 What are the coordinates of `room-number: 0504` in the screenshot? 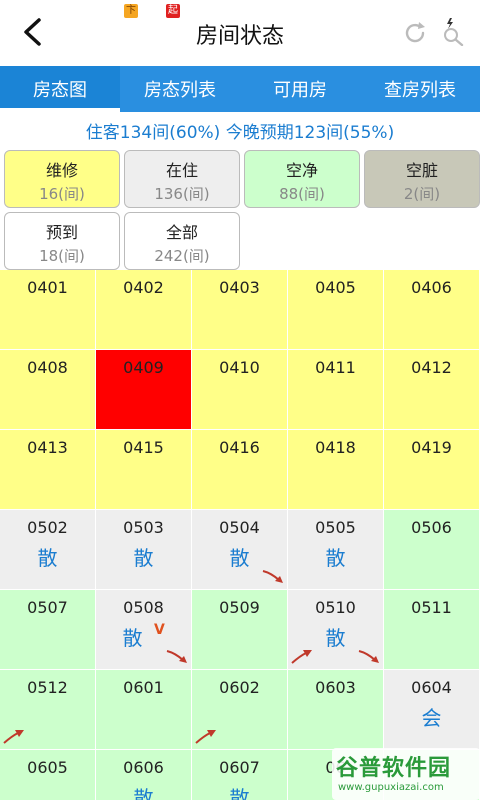 It's located at (239, 527).